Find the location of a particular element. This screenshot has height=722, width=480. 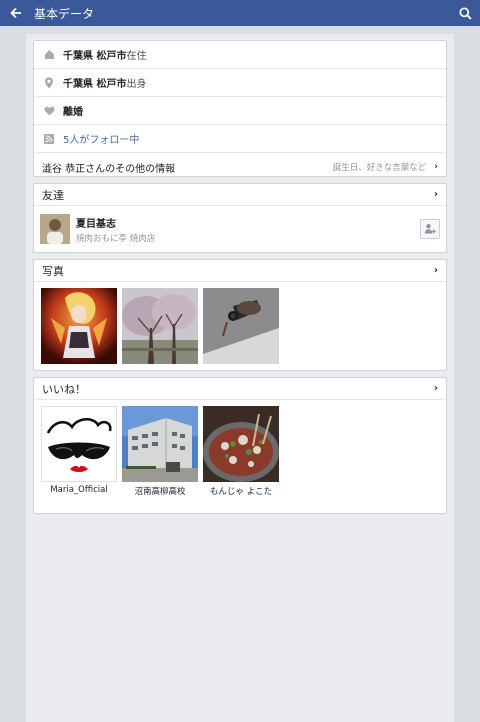

friends-card: 友達 › 夏目基志 焼肉おもに亭 焼肉店 is located at coordinates (240, 218).